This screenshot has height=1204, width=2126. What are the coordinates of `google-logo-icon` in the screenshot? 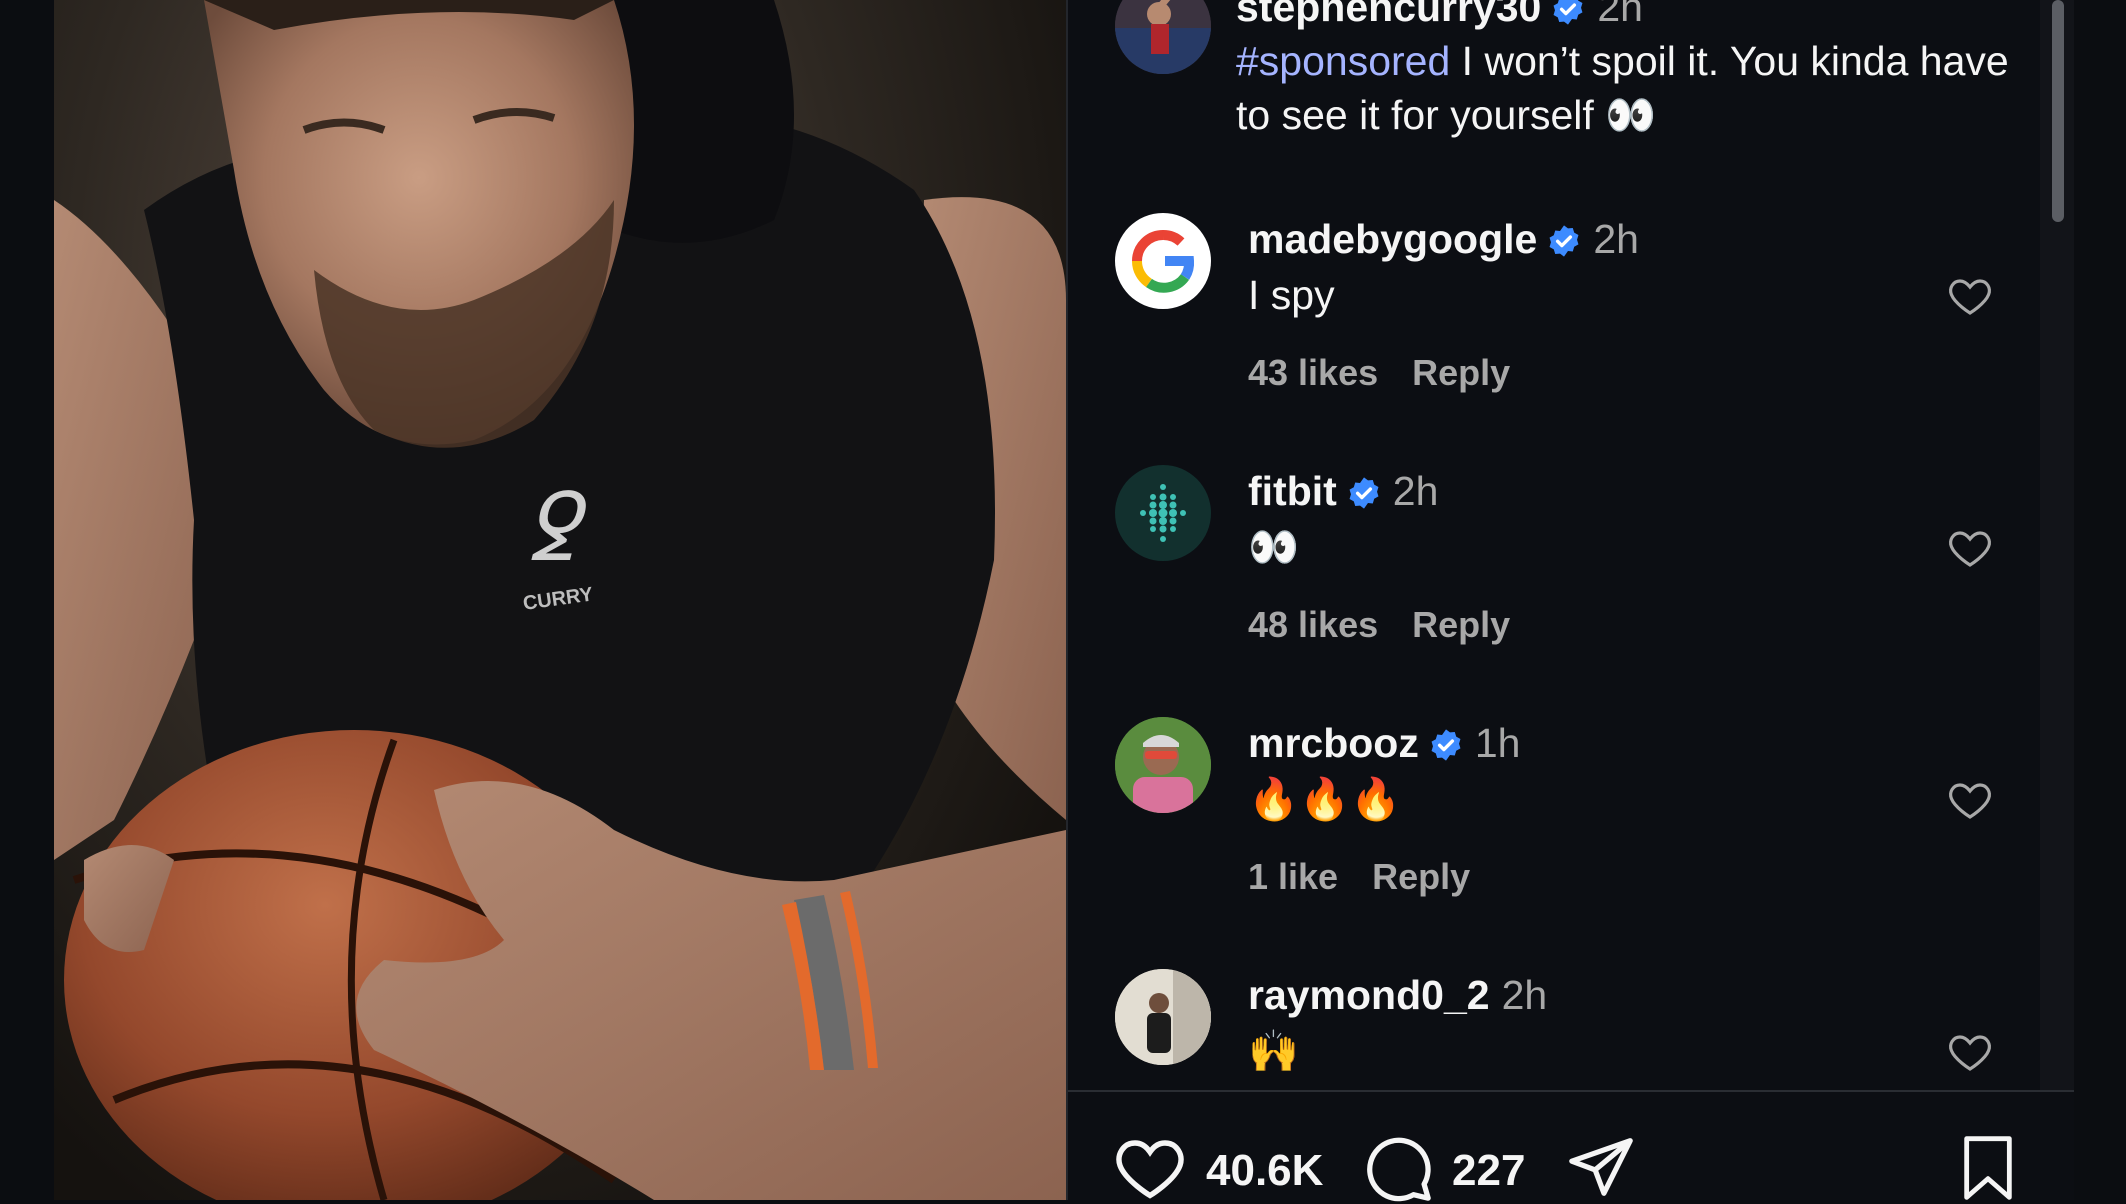 It's located at (1163, 261).